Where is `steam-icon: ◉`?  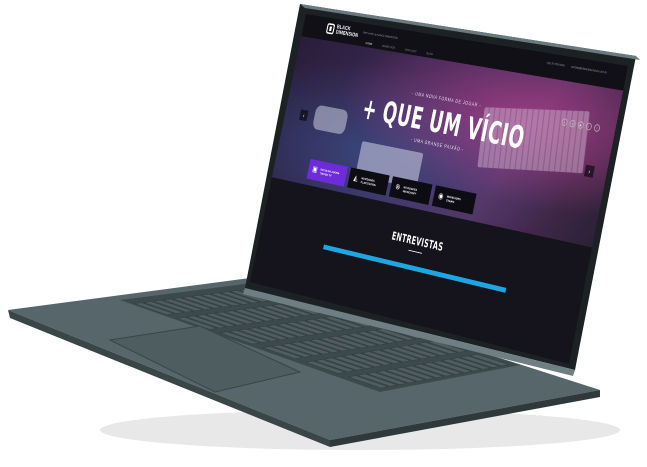 steam-icon: ◉ is located at coordinates (441, 196).